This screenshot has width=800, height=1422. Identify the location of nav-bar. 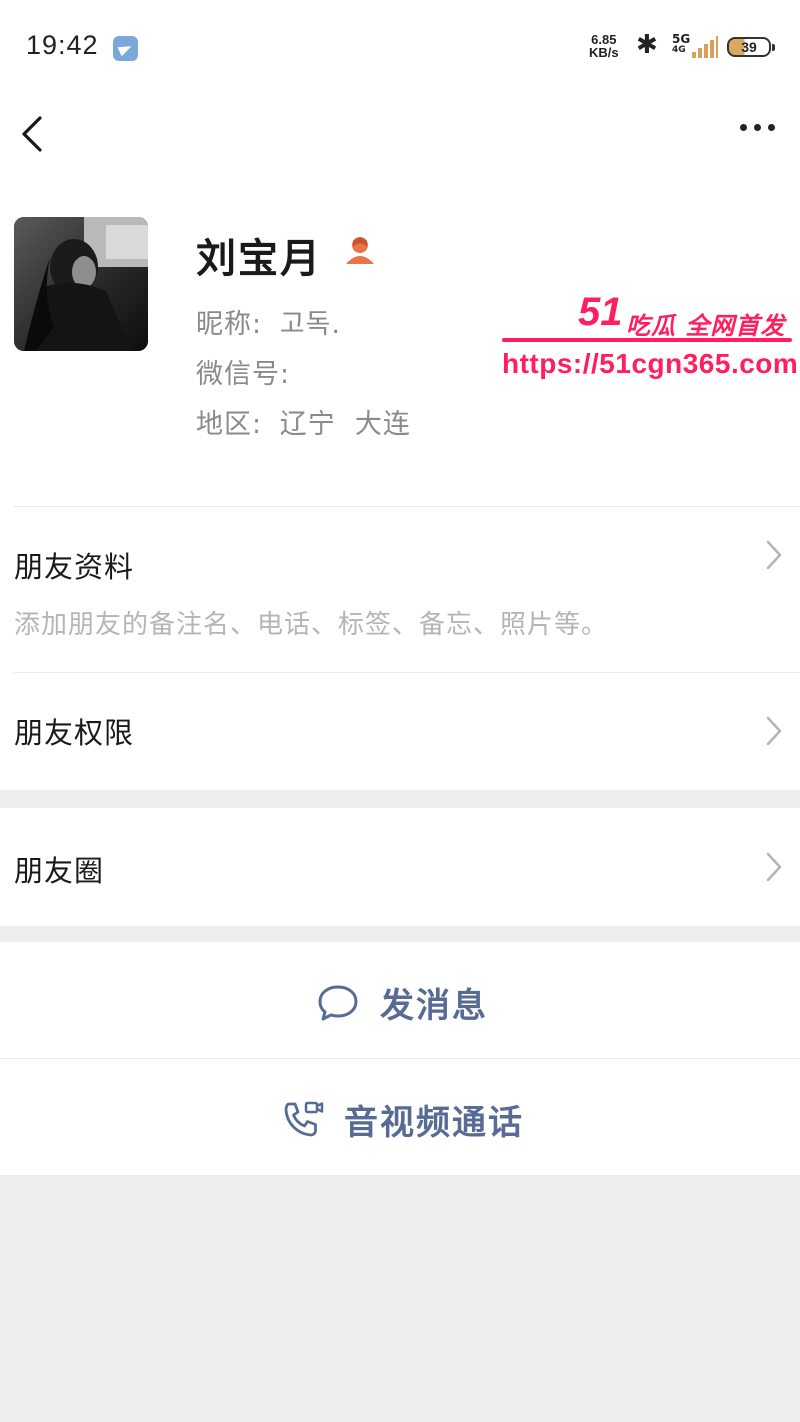
(400, 136).